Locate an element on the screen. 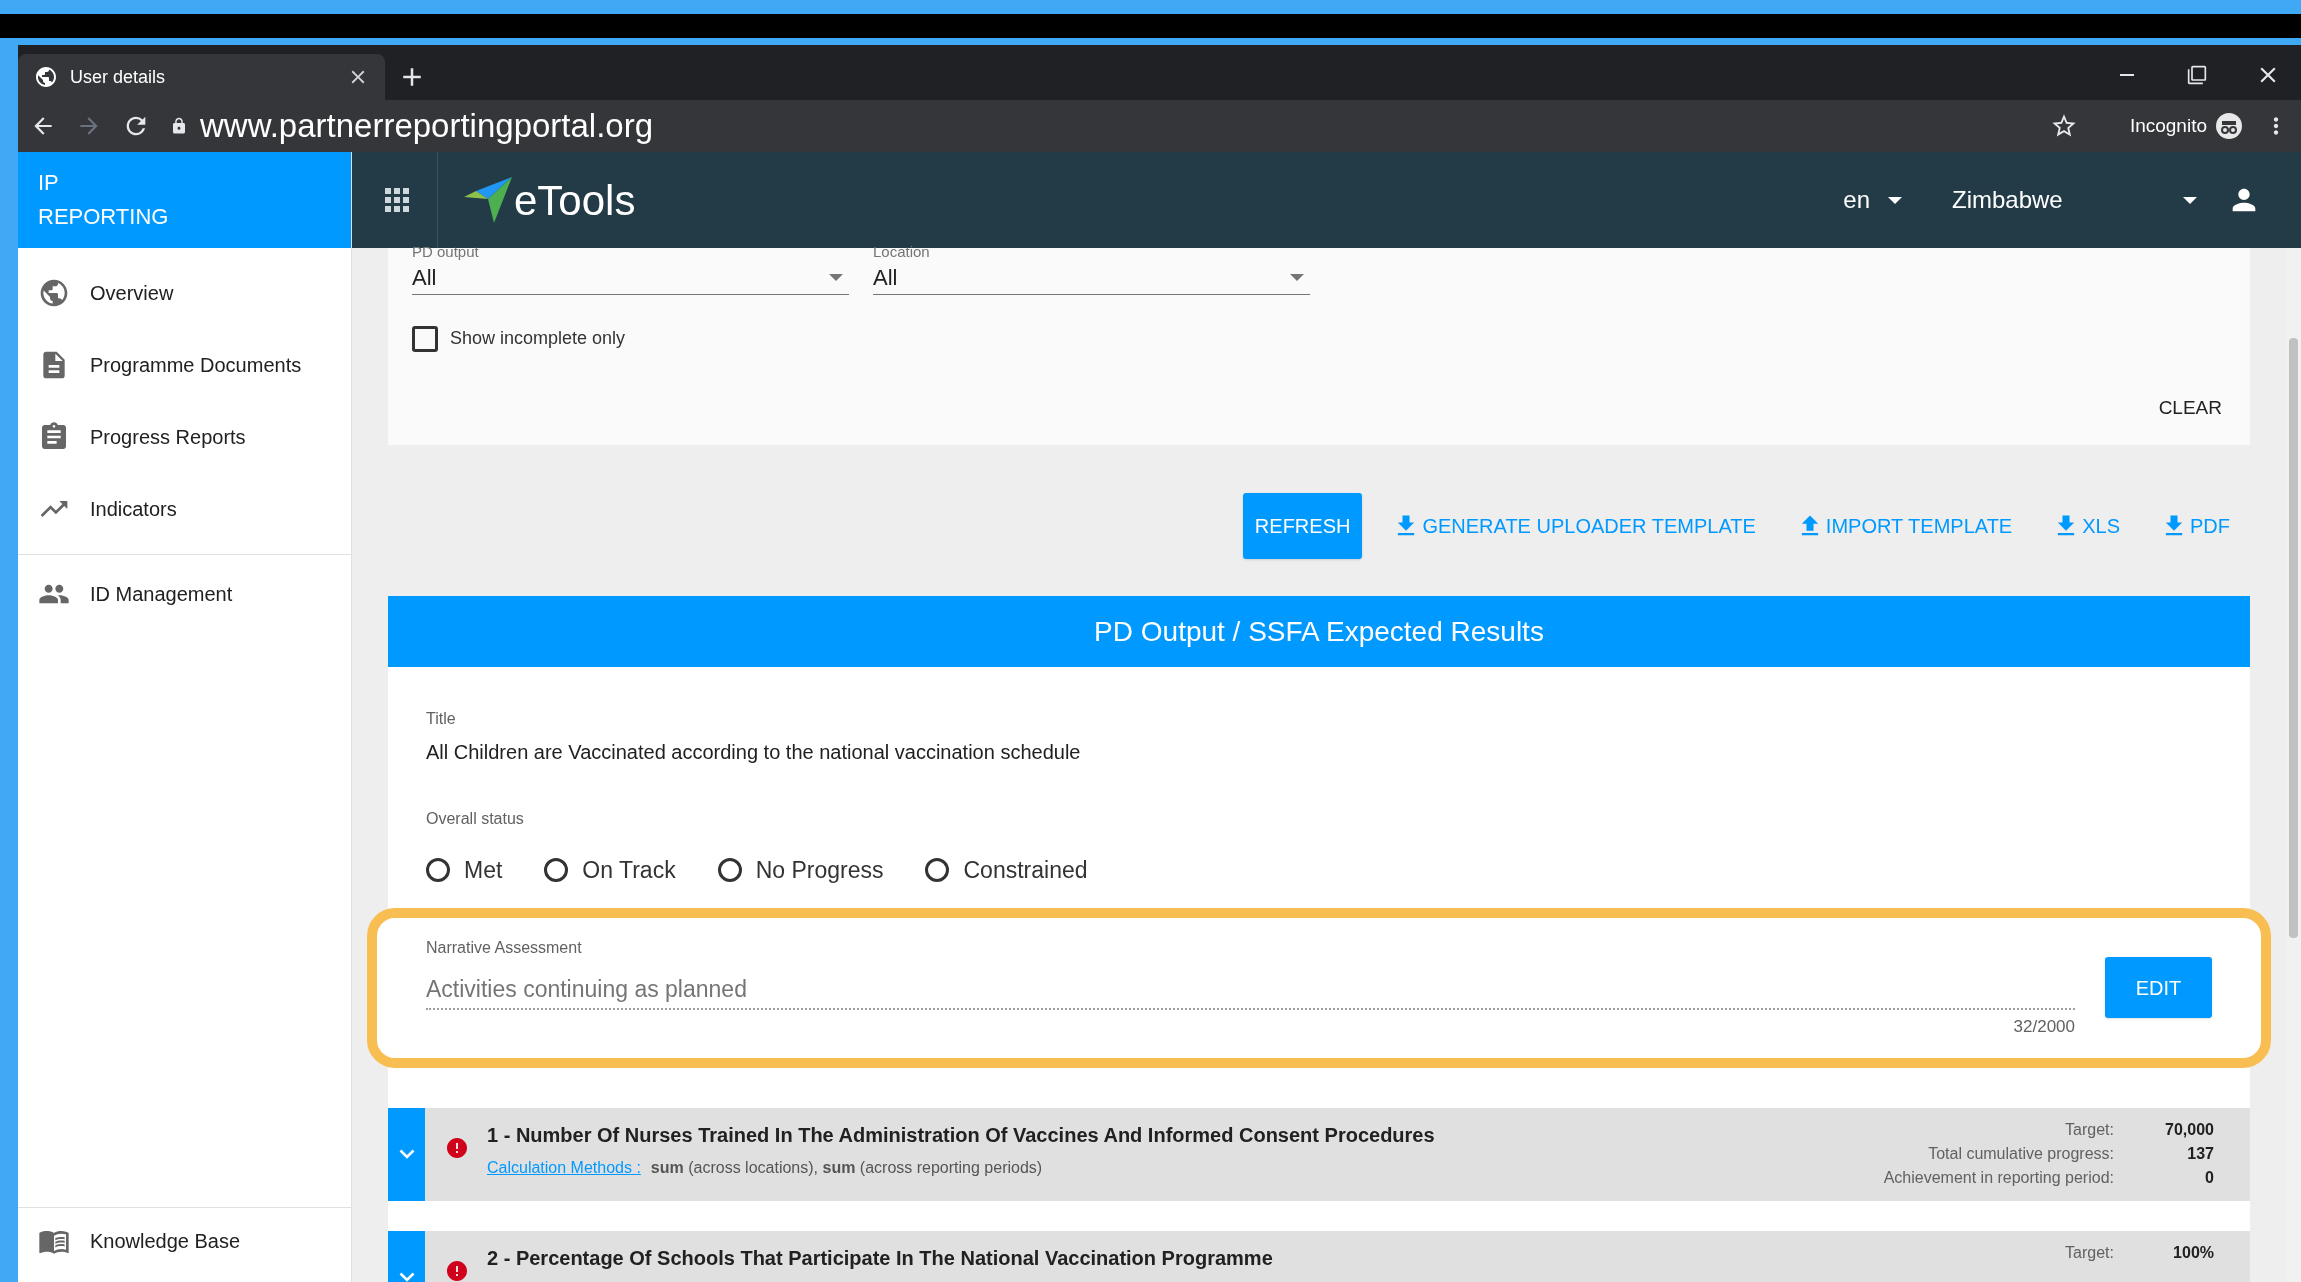 Image resolution: width=2301 pixels, height=1282 pixels. indicator-title: 1 - Number Of Nurses Trained In The Administration Of Vaccines And Informed Consent Procedures is located at coordinates (961, 1135).